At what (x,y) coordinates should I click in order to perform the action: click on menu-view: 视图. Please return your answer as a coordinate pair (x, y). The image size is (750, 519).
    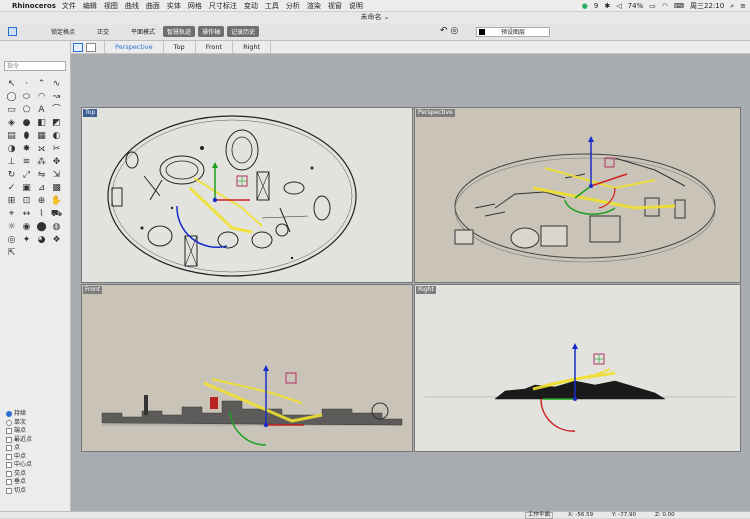
    Looking at the image, I should click on (111, 6).